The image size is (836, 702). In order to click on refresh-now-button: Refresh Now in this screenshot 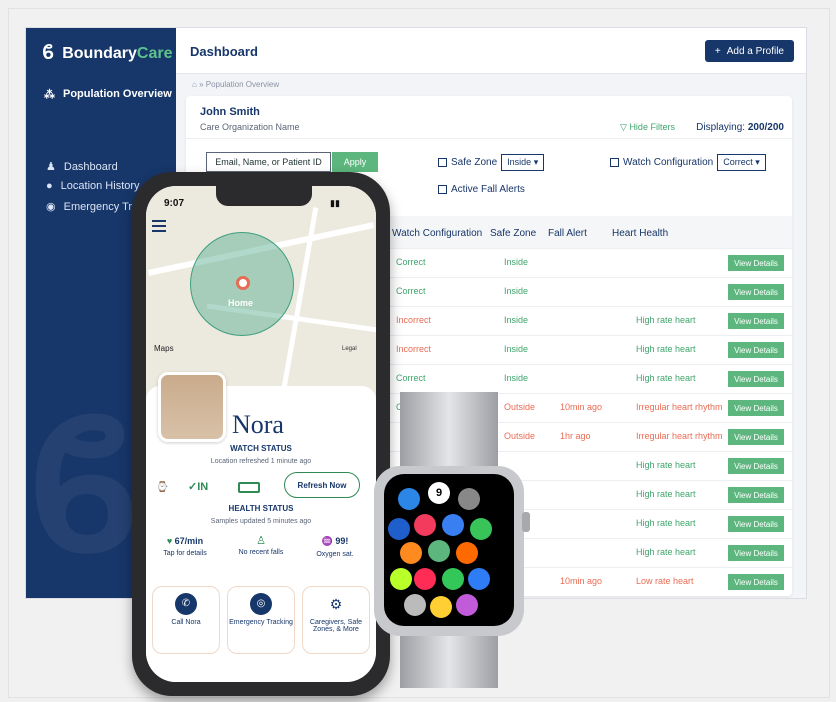, I will do `click(322, 485)`.